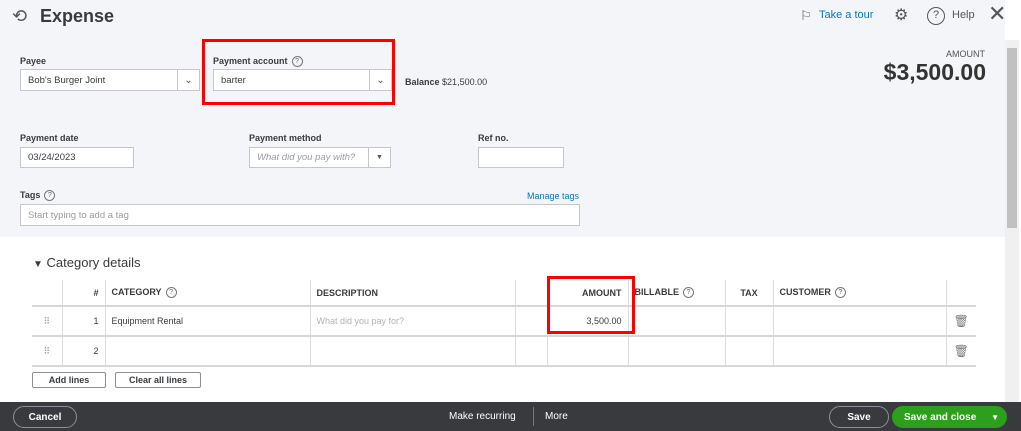  I want to click on total-amount: $3,500.00, so click(934, 72).